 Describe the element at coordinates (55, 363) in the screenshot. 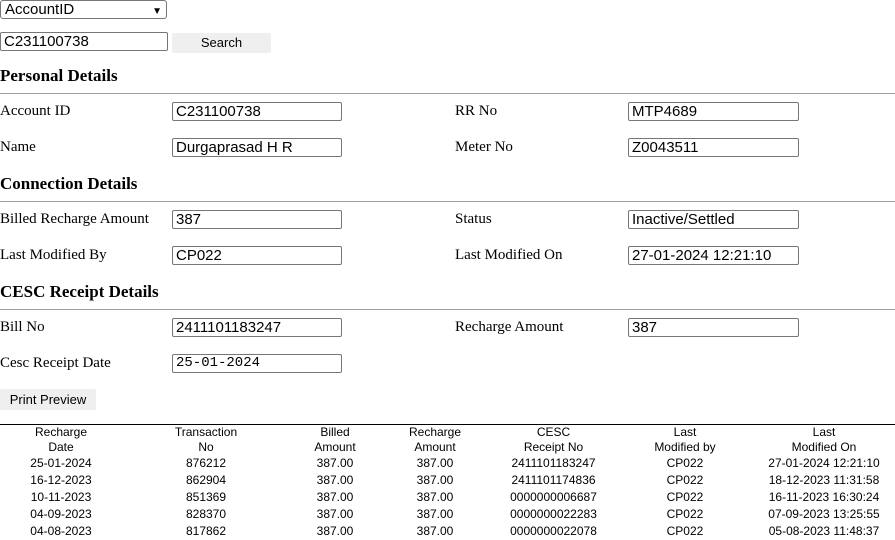

I see `cesc-receipt-date-label: Cesc Receipt Date` at that location.